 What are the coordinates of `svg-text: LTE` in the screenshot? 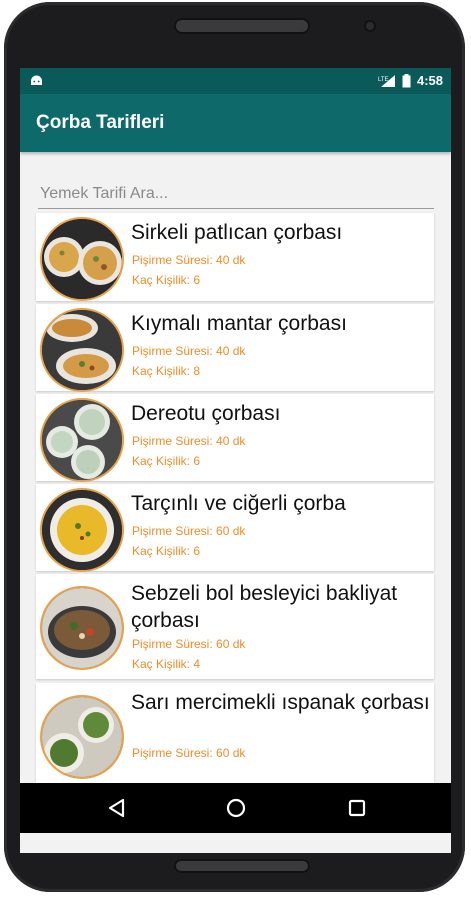 It's located at (383, 80).